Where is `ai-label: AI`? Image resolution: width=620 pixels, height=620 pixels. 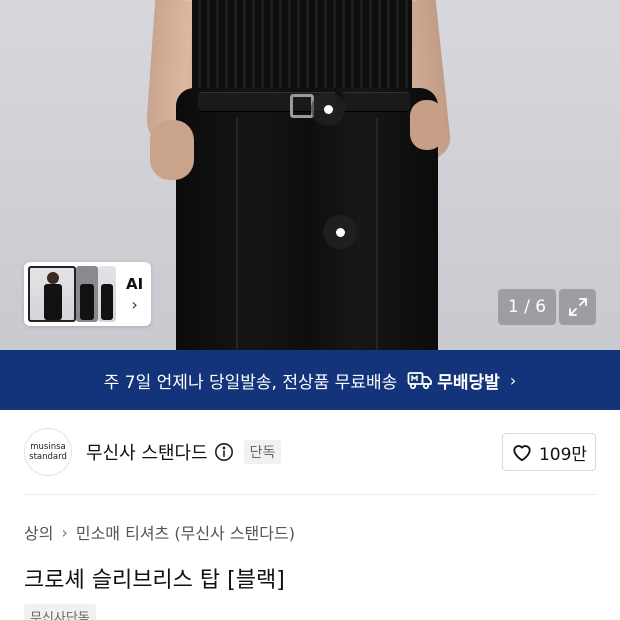 ai-label: AI is located at coordinates (135, 283).